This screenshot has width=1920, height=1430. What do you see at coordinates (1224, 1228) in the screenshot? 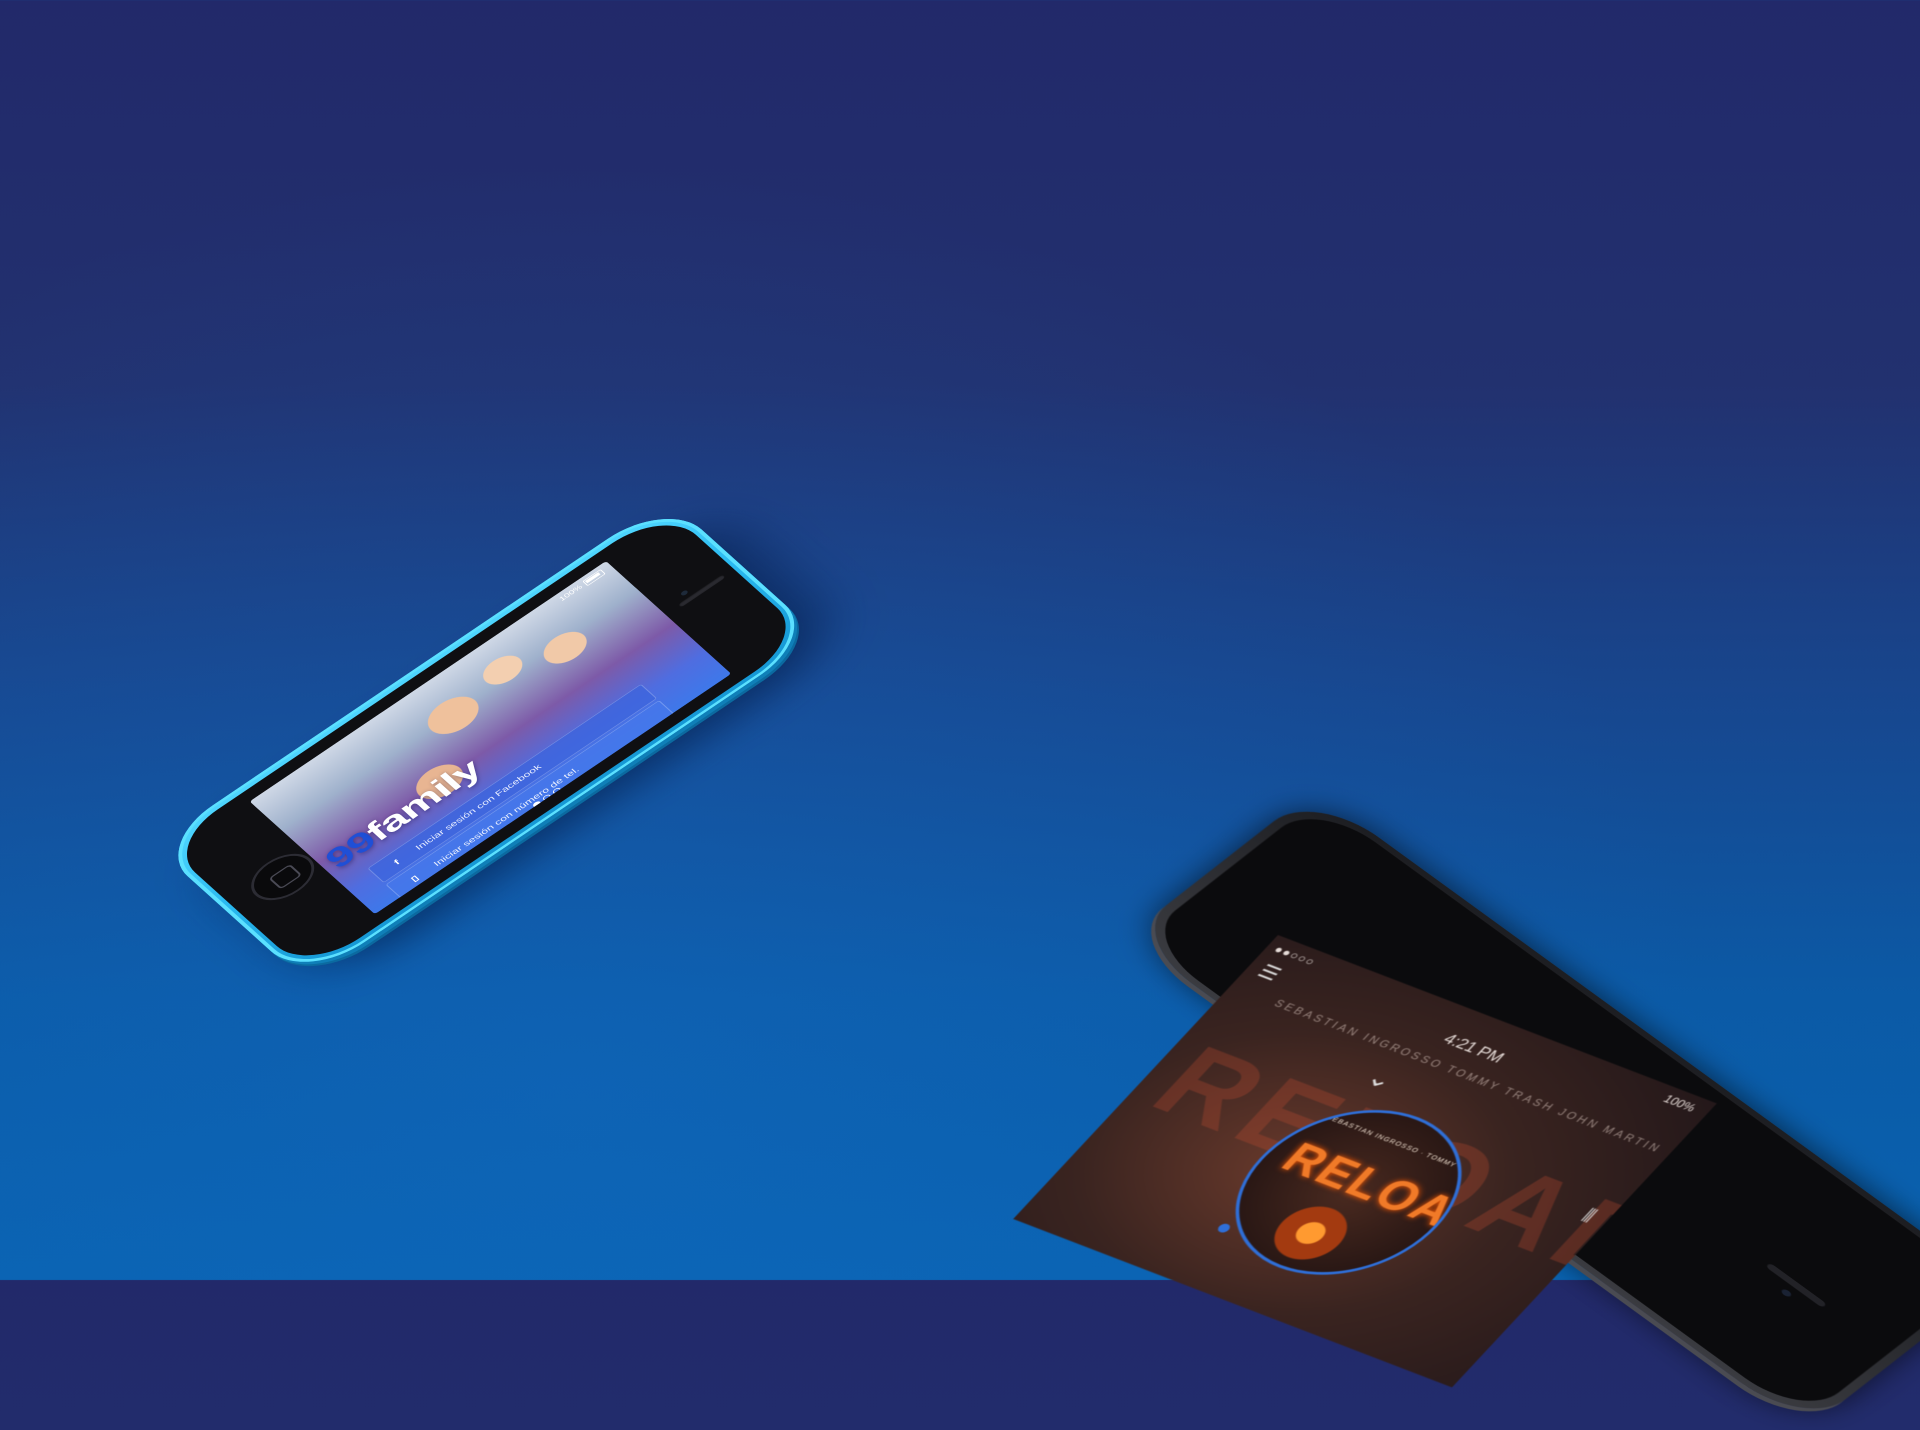
I see `progress-knob` at bounding box center [1224, 1228].